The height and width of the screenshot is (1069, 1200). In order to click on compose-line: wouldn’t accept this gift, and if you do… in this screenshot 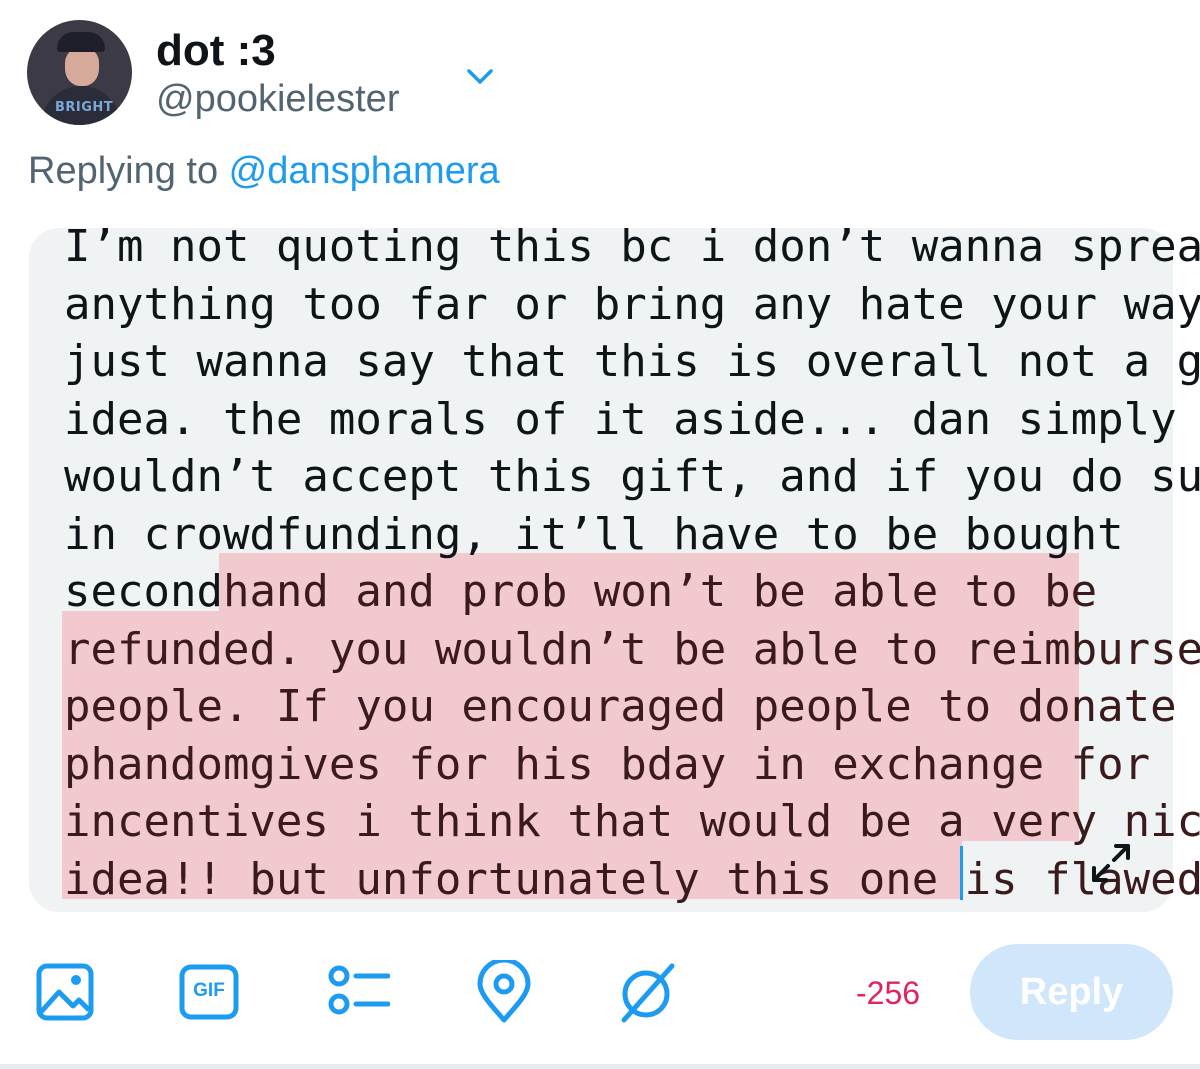, I will do `click(632, 476)`.